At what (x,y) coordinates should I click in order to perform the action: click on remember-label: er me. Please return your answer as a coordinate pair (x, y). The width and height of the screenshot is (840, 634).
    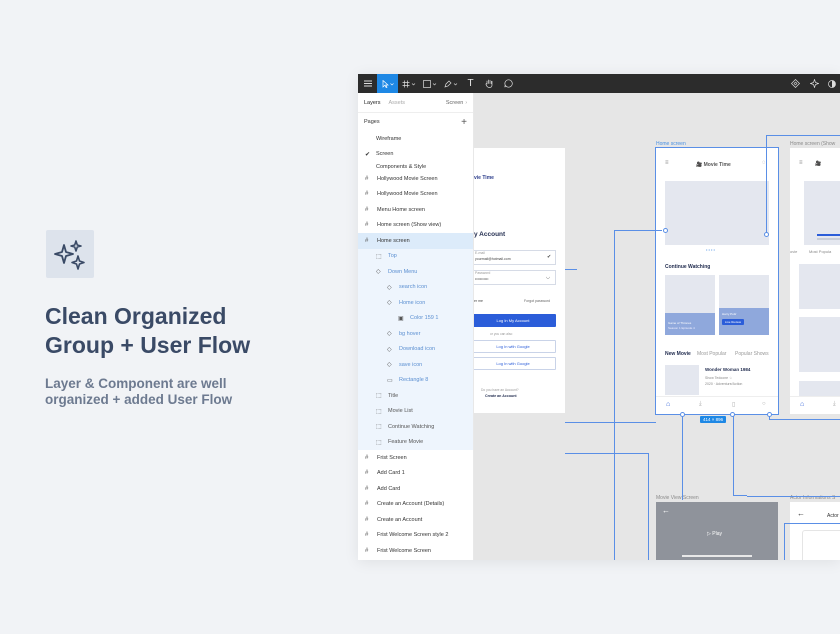
    Looking at the image, I should click on (478, 301).